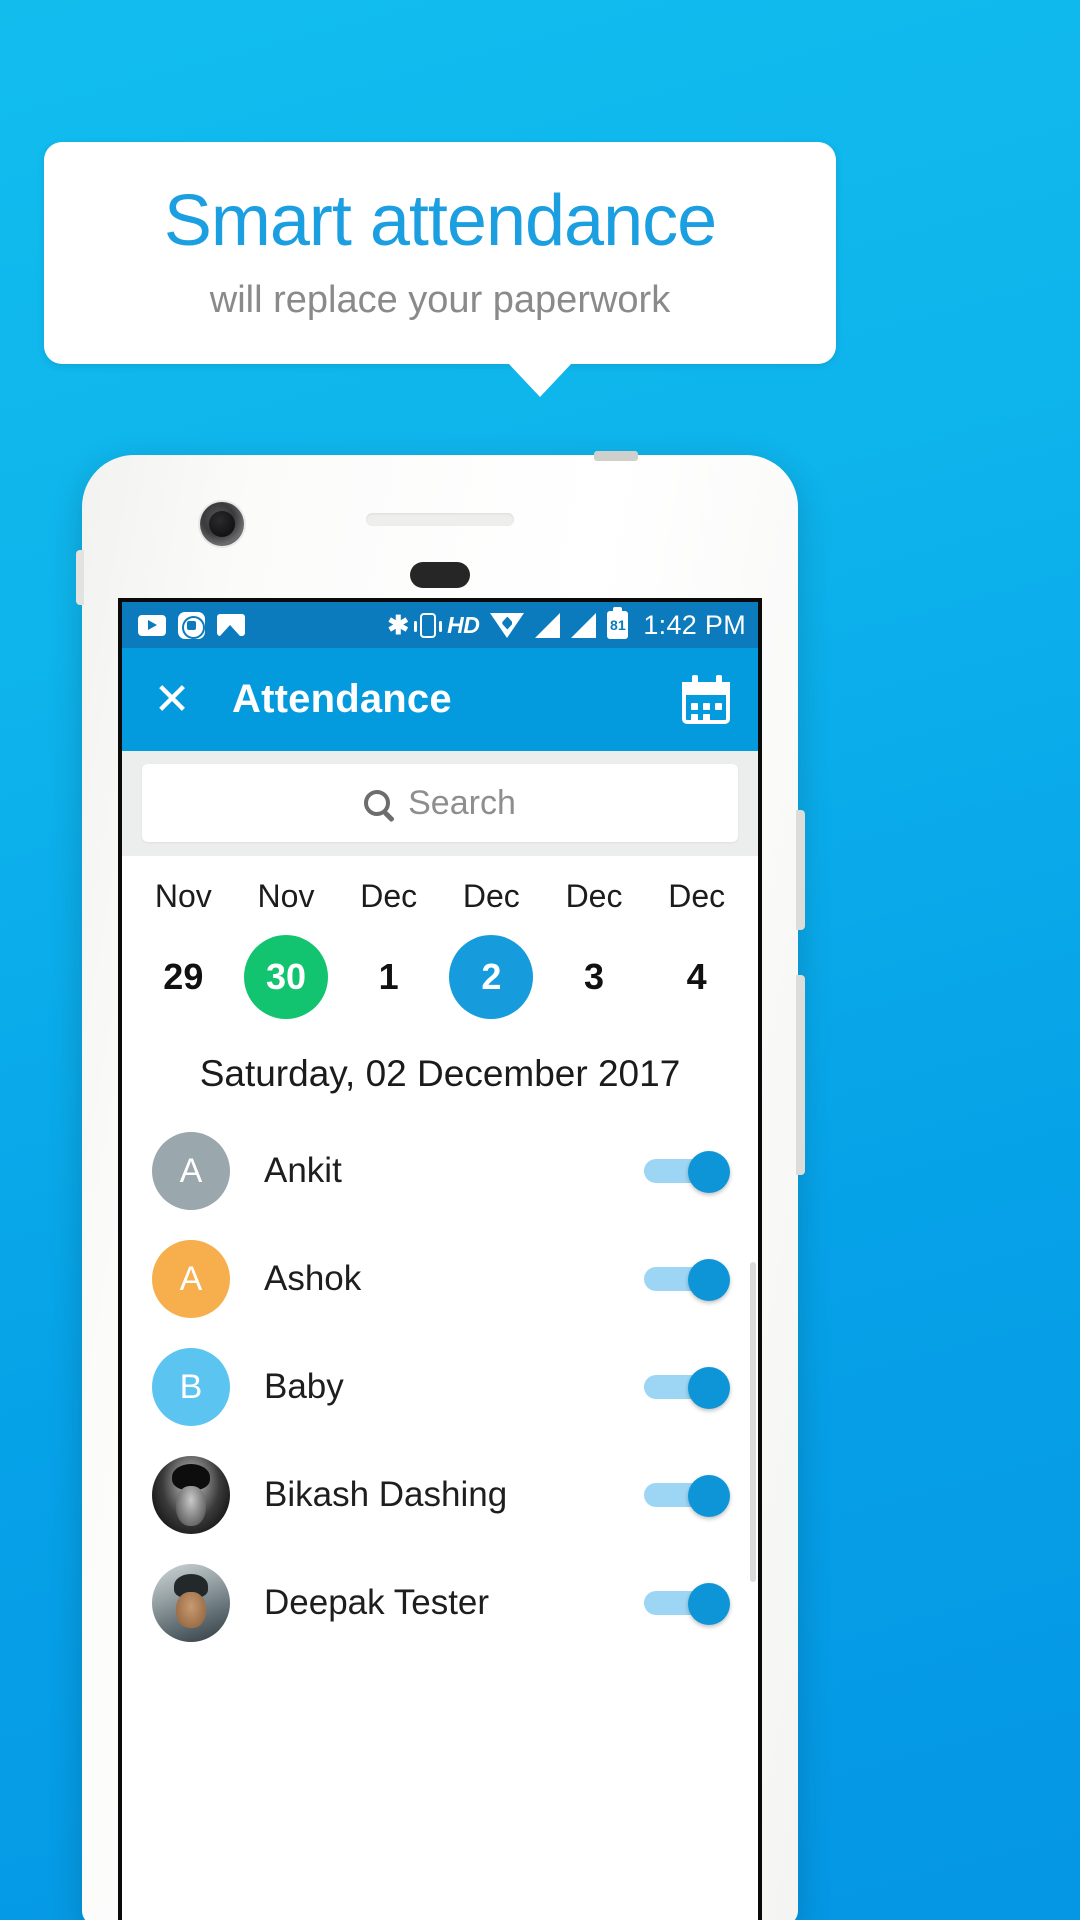 This screenshot has width=1080, height=1920. What do you see at coordinates (183, 976) in the screenshot?
I see `date-day-number: 29` at bounding box center [183, 976].